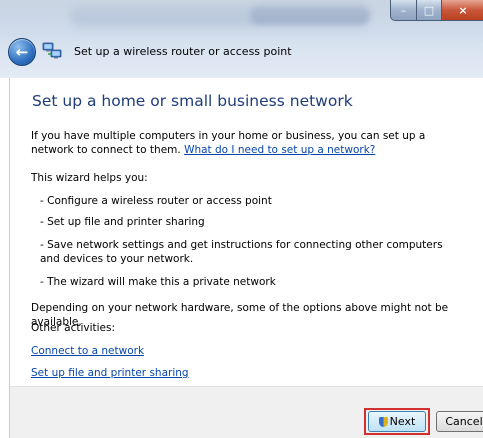  Describe the element at coordinates (110, 373) in the screenshot. I see `file-printer-sharing-link: Set up file and printer sharing` at that location.